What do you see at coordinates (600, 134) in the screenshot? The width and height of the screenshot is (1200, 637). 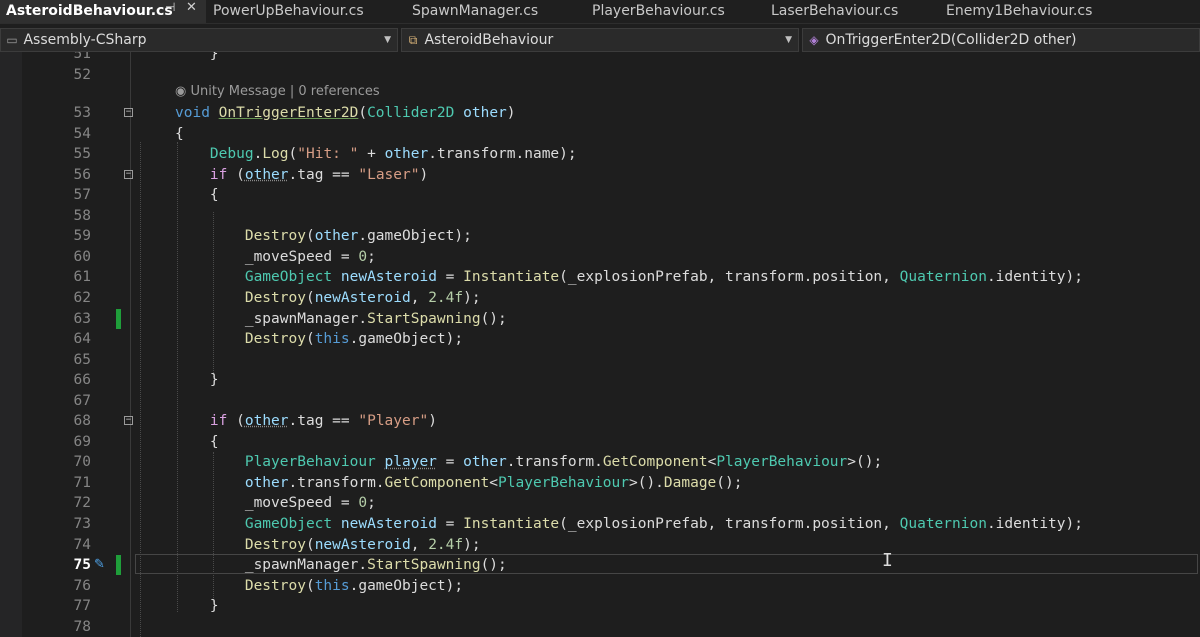 I see `code-line: 54 {` at bounding box center [600, 134].